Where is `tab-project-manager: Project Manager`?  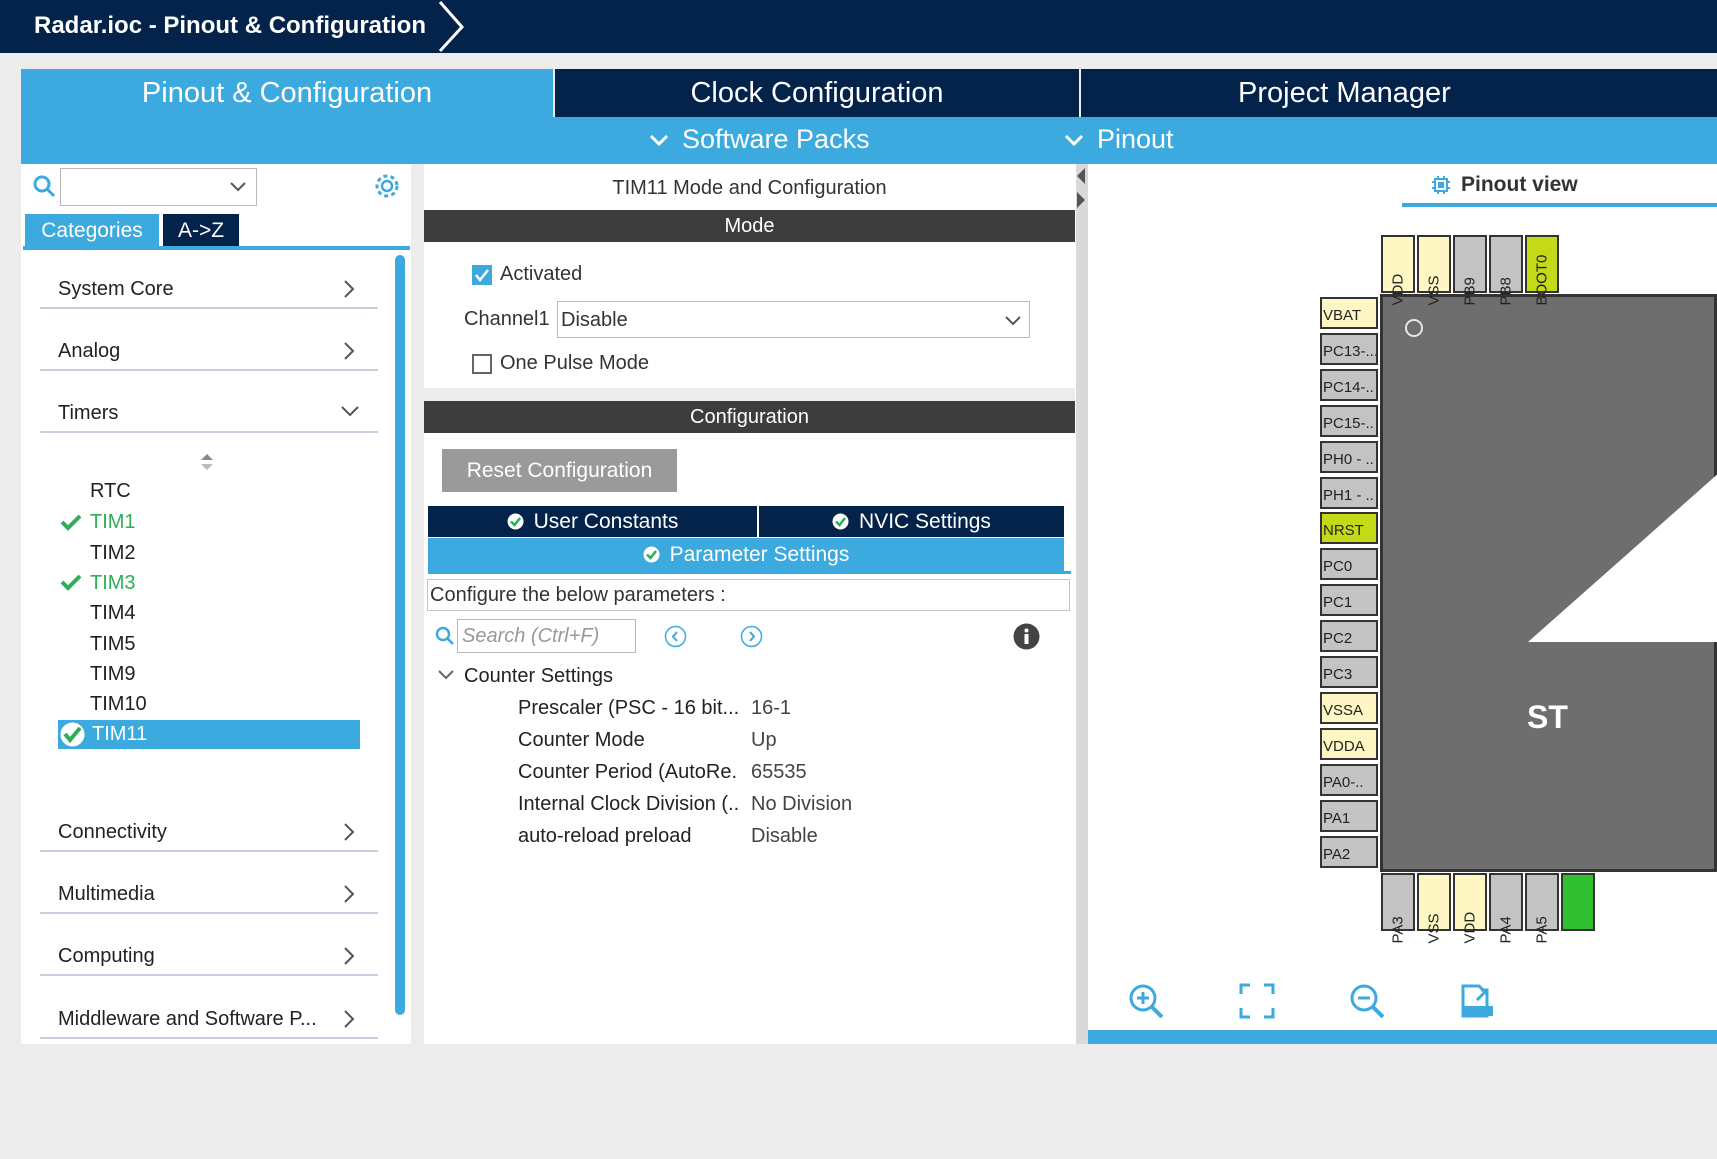
tab-project-manager: Project Manager is located at coordinates (1399, 93).